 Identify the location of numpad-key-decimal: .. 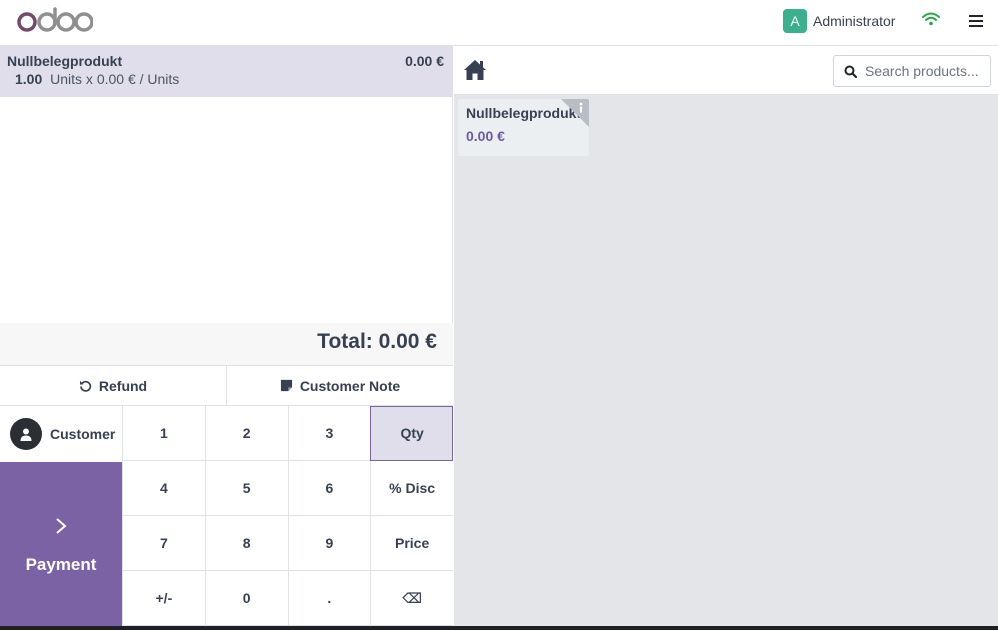
(329, 598).